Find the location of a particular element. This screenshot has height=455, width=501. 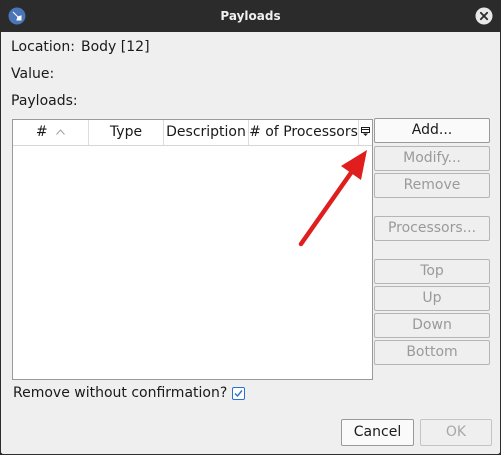

payloads-label: Payloads: is located at coordinates (44, 101).